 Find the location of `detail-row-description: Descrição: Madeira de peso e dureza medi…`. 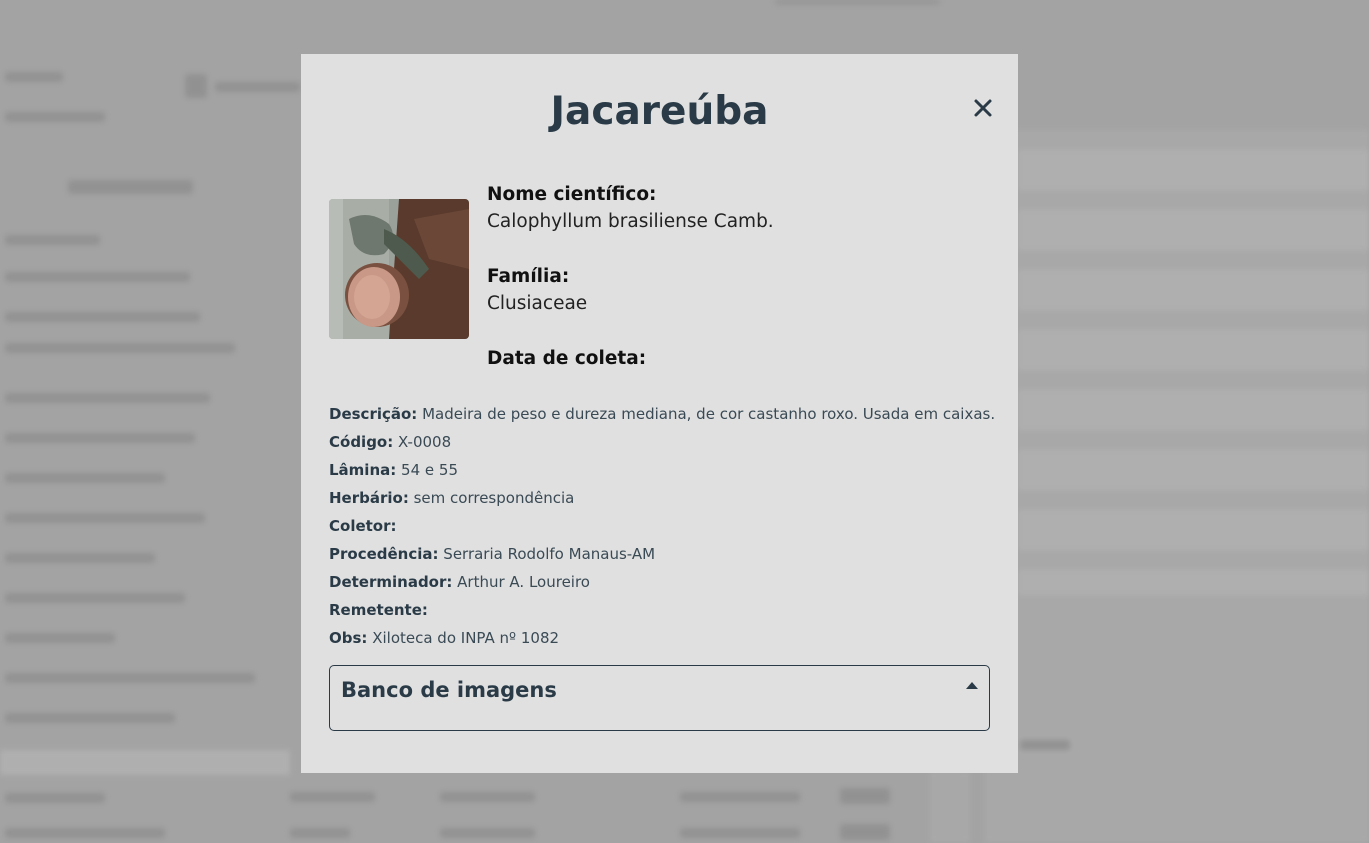

detail-row-description: Descrição: Madeira de peso e dureza medi… is located at coordinates (662, 414).